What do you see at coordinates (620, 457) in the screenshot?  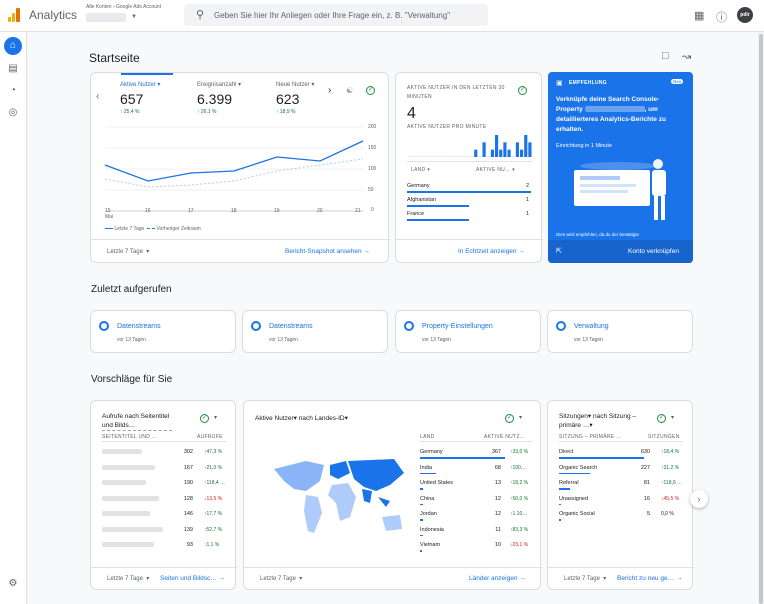 I see `table-row: Direct 630 ↑18,4 %` at bounding box center [620, 457].